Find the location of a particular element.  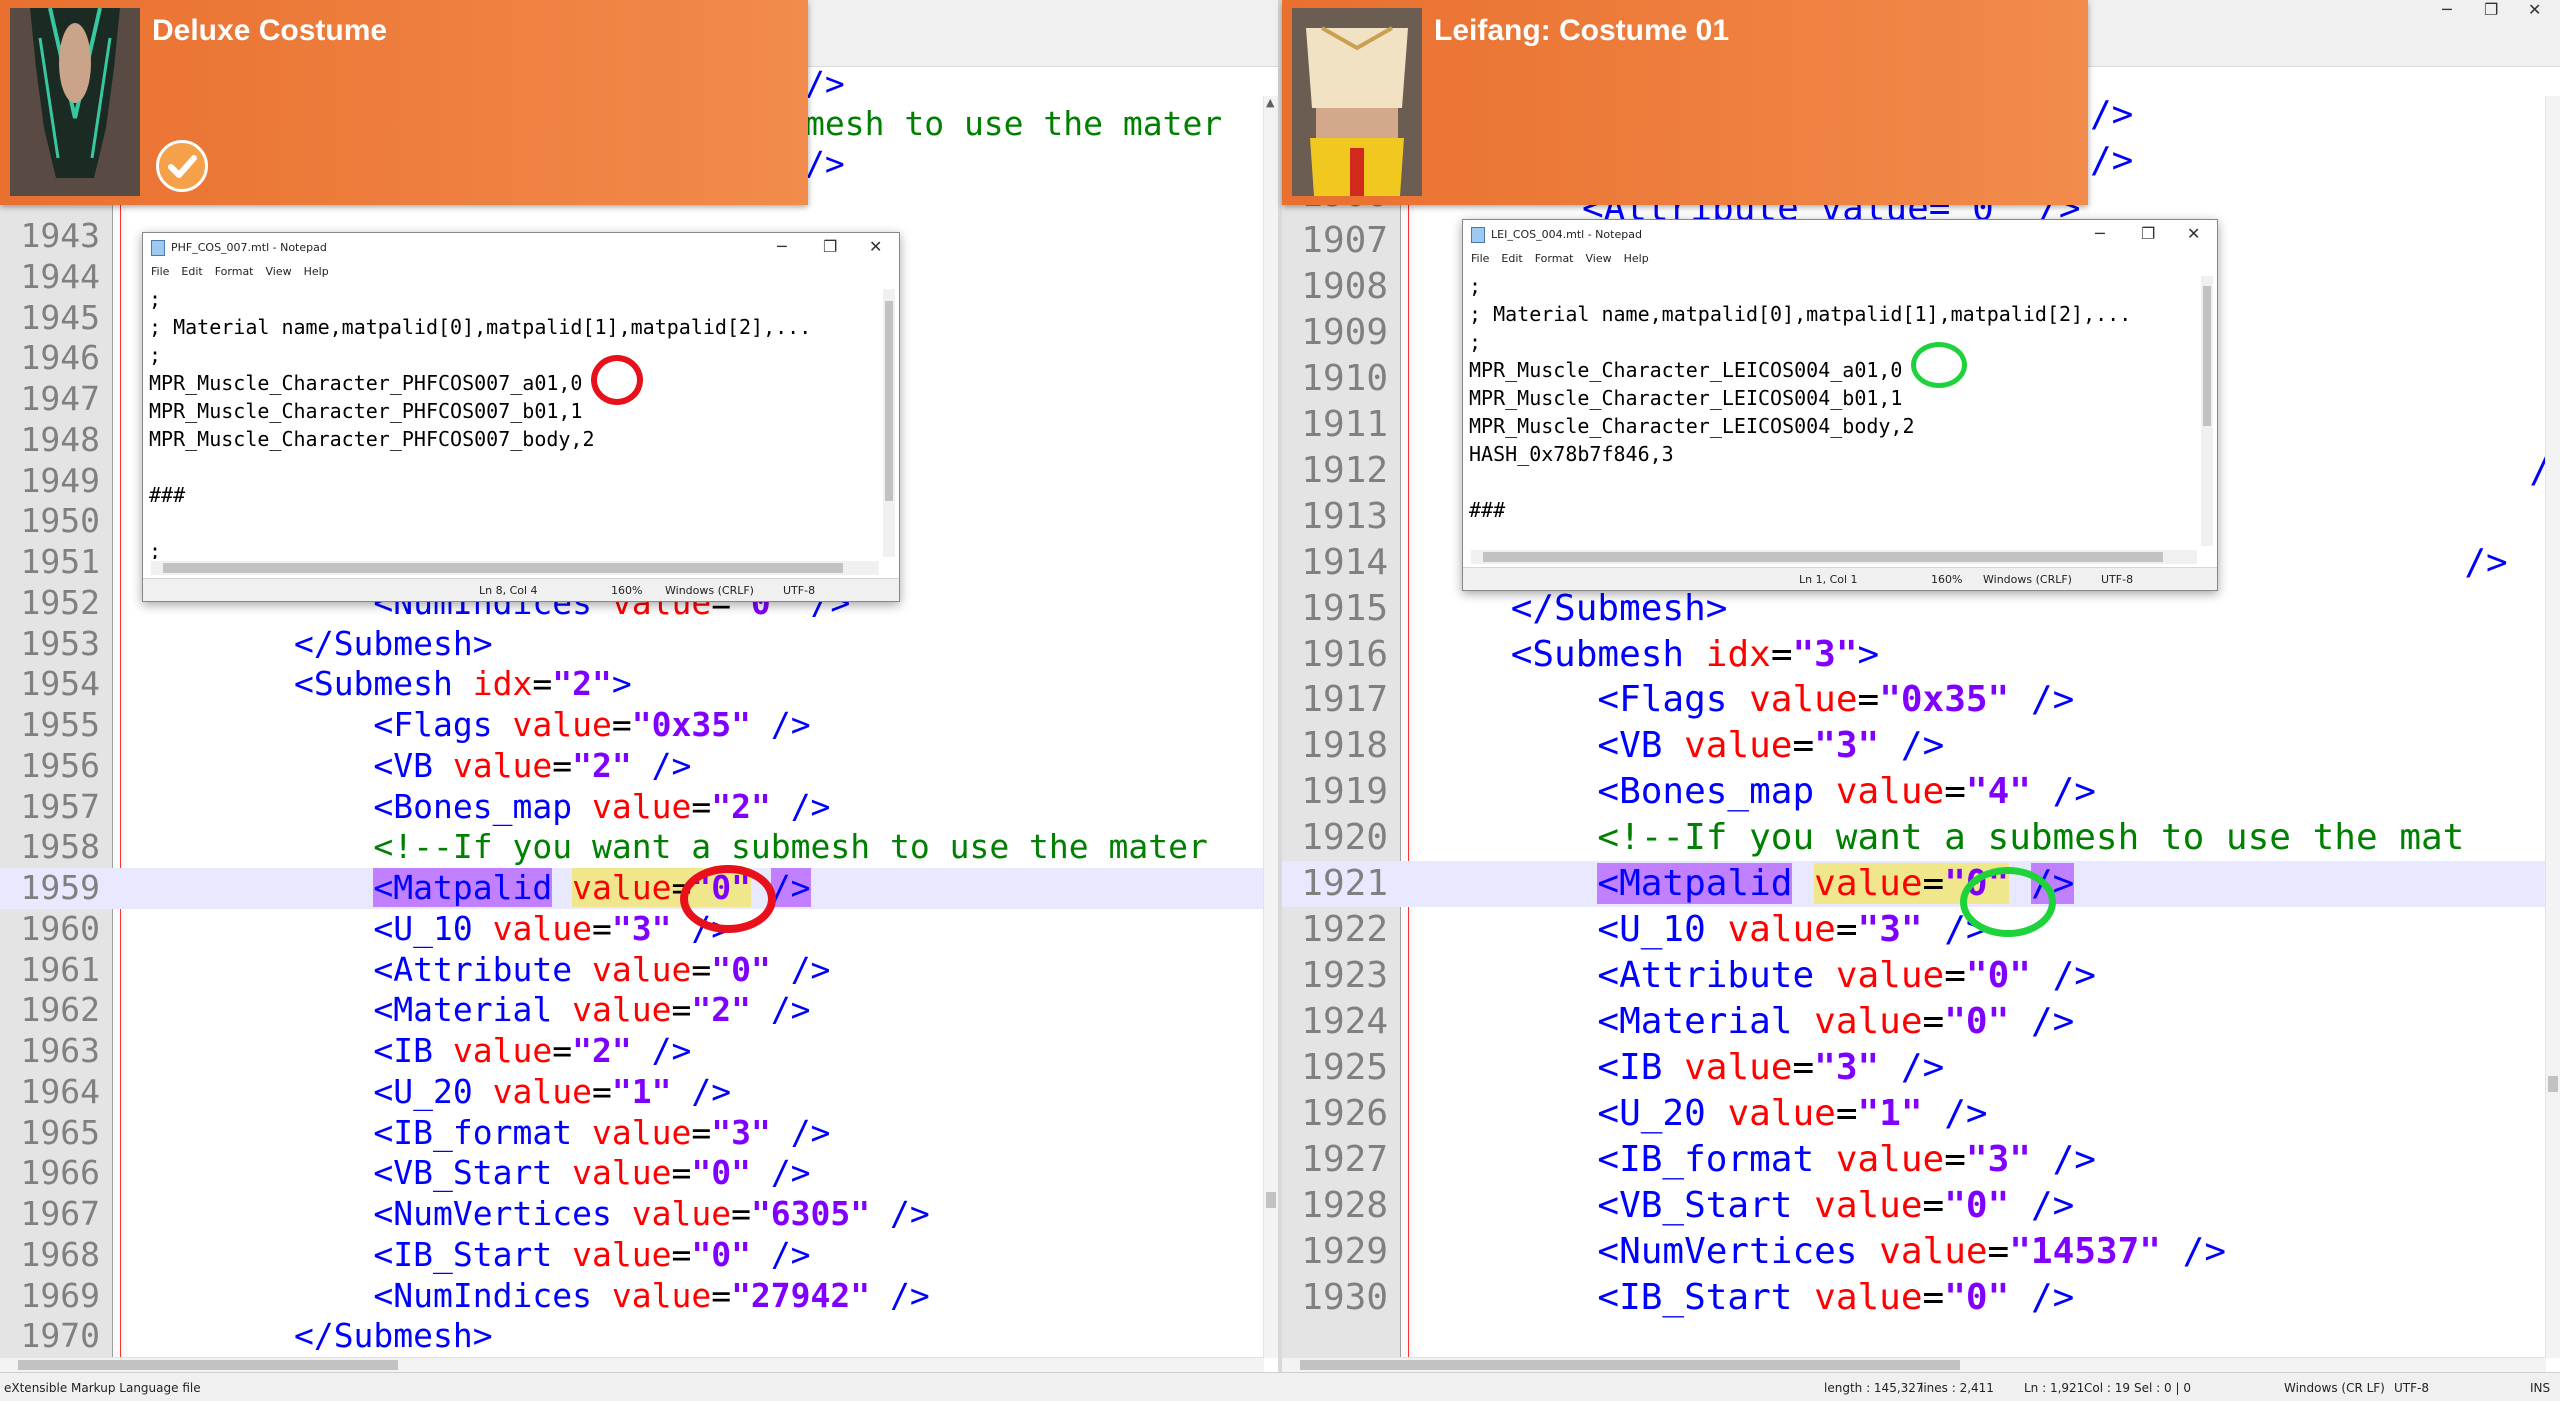

code-line: 1956 <VB value="2" /> is located at coordinates (632, 766).